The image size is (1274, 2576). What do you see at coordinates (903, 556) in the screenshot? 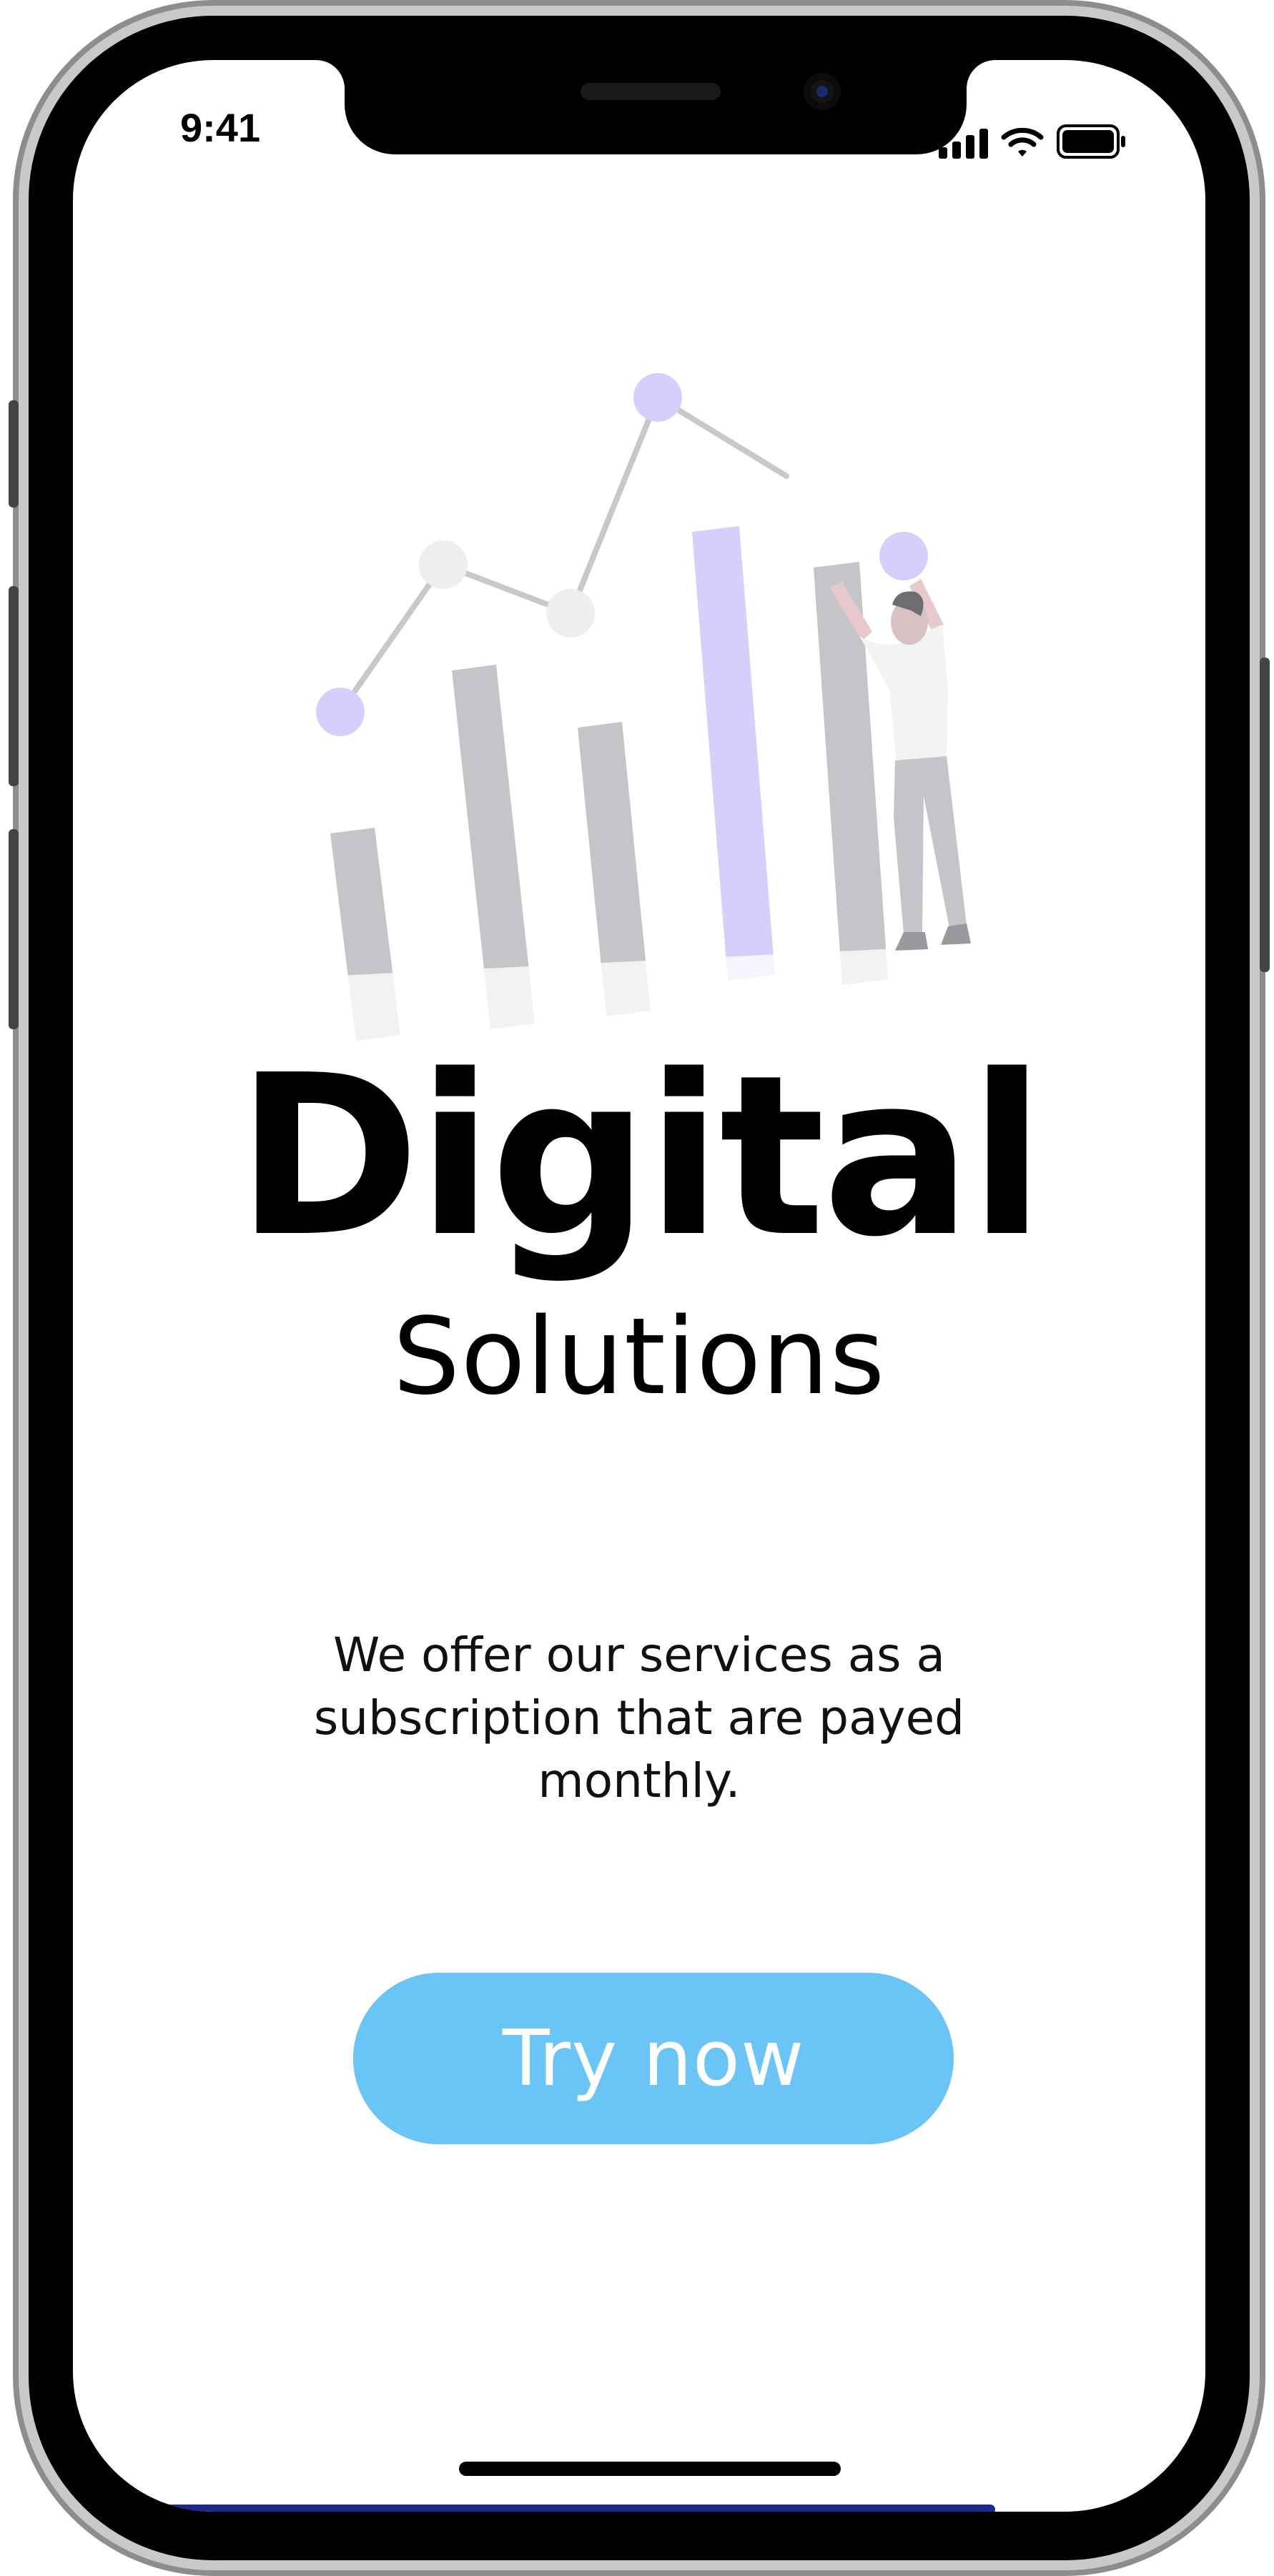
I see `held-point` at bounding box center [903, 556].